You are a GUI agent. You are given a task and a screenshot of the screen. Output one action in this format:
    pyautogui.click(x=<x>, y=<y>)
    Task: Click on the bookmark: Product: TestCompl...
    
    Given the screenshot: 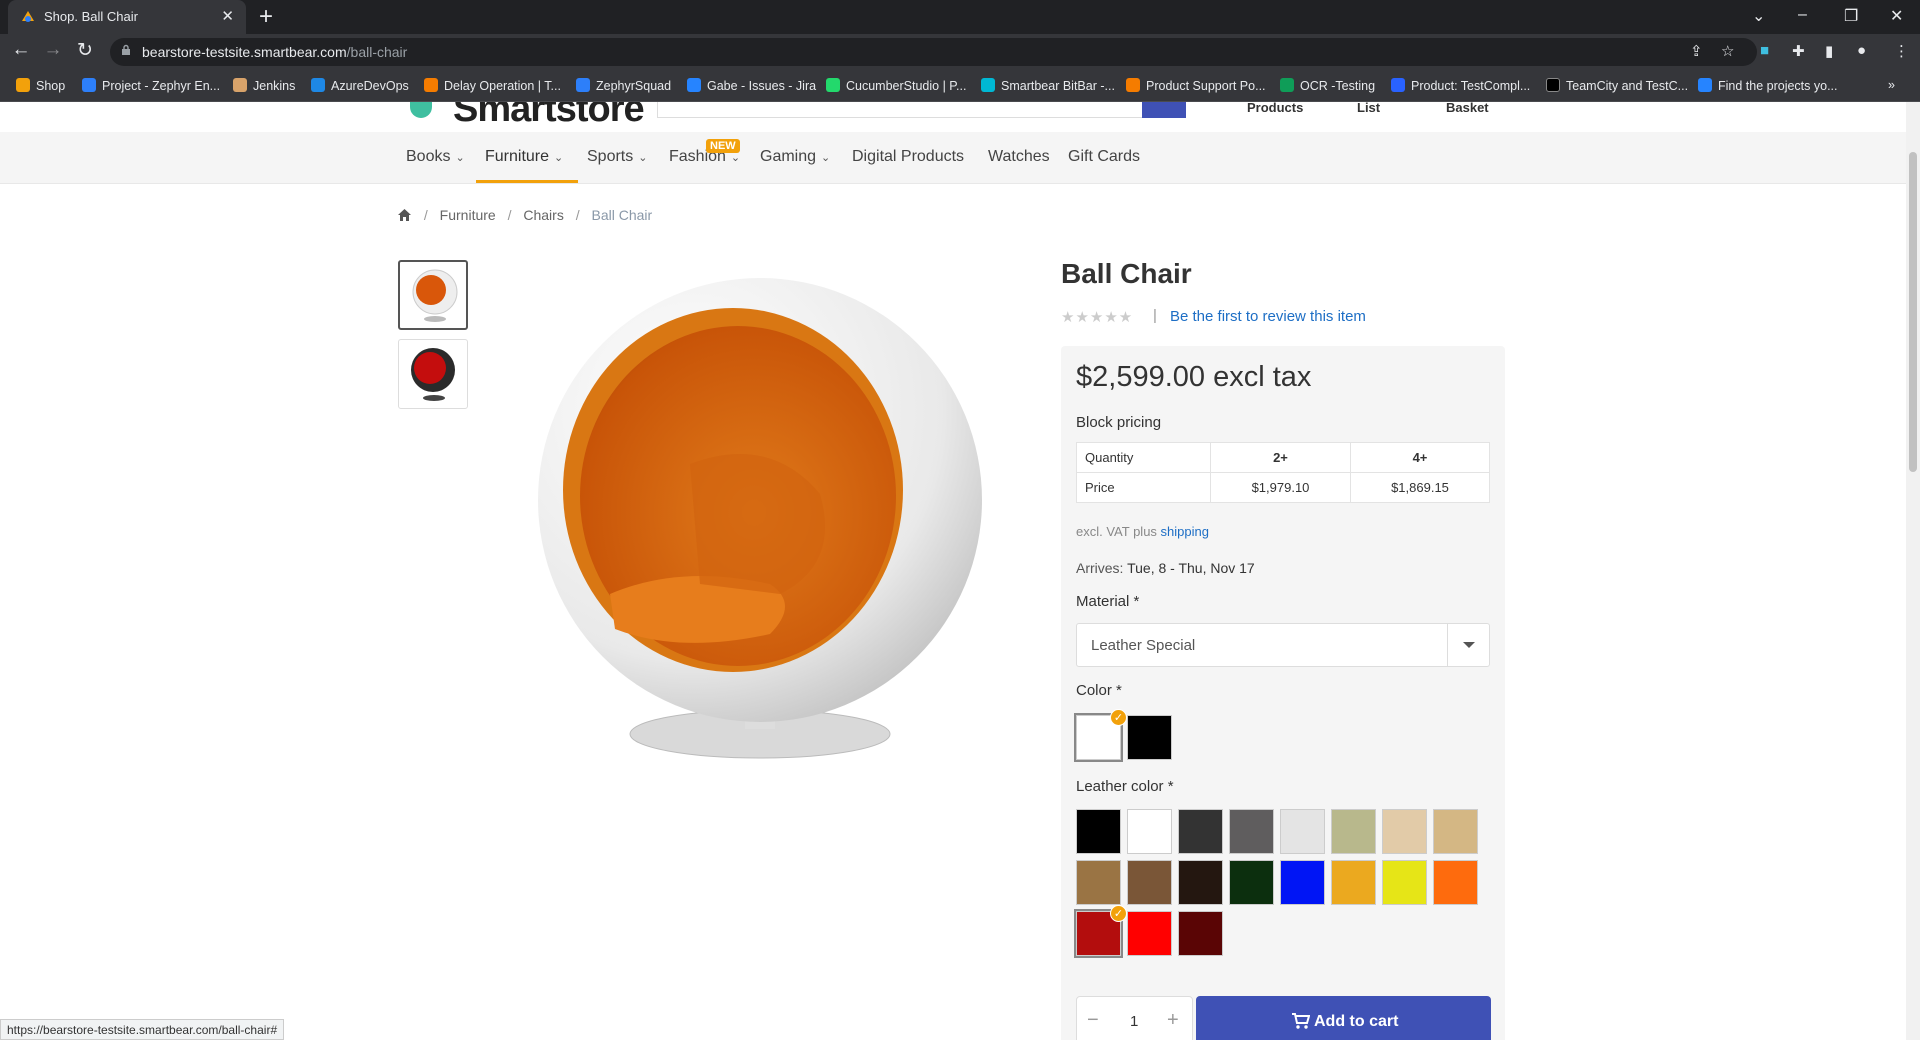 What is the action you would take?
    pyautogui.click(x=1460, y=85)
    